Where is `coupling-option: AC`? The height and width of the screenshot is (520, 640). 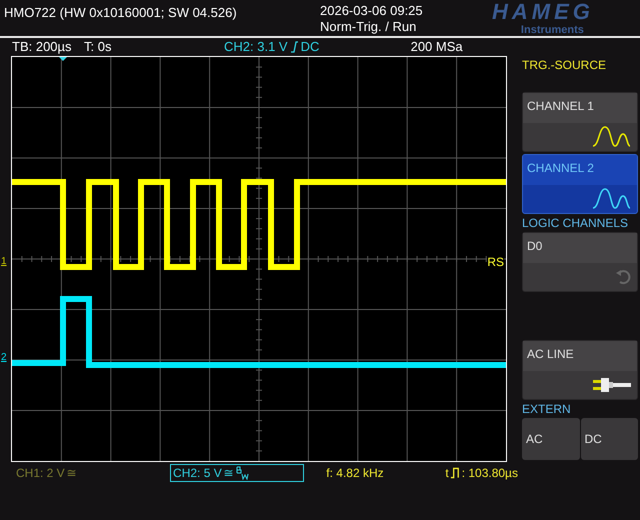 coupling-option: AC is located at coordinates (551, 439).